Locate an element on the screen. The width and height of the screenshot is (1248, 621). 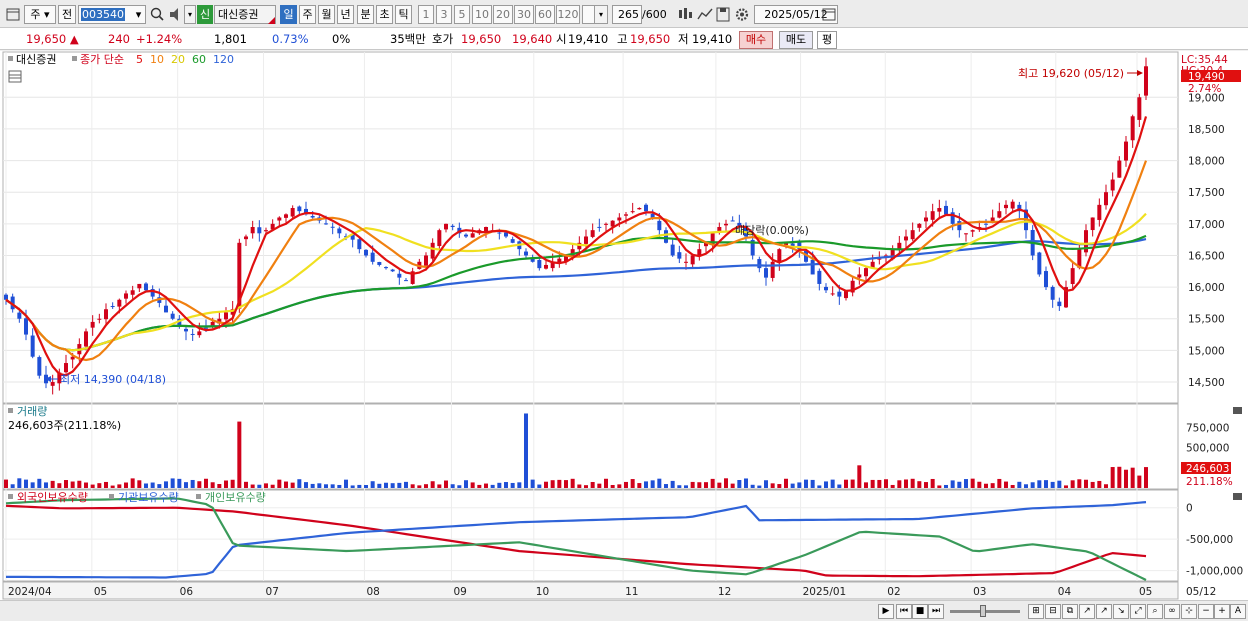
zoom-out-icon: − is located at coordinates (1206, 611).